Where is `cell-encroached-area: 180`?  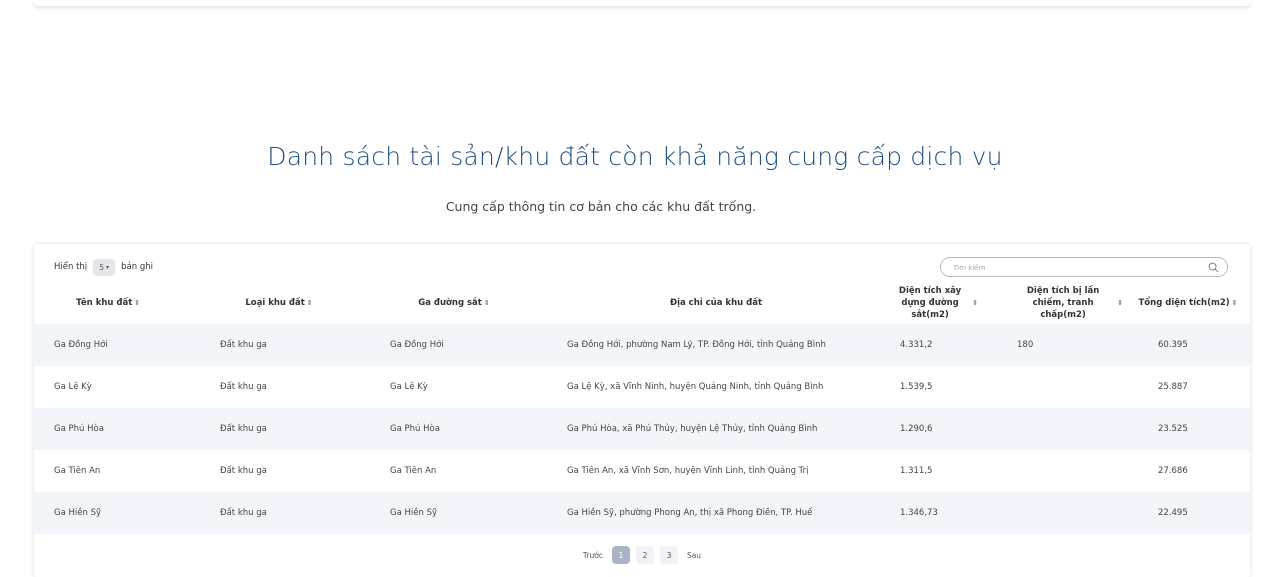 cell-encroached-area: 180 is located at coordinates (1025, 345).